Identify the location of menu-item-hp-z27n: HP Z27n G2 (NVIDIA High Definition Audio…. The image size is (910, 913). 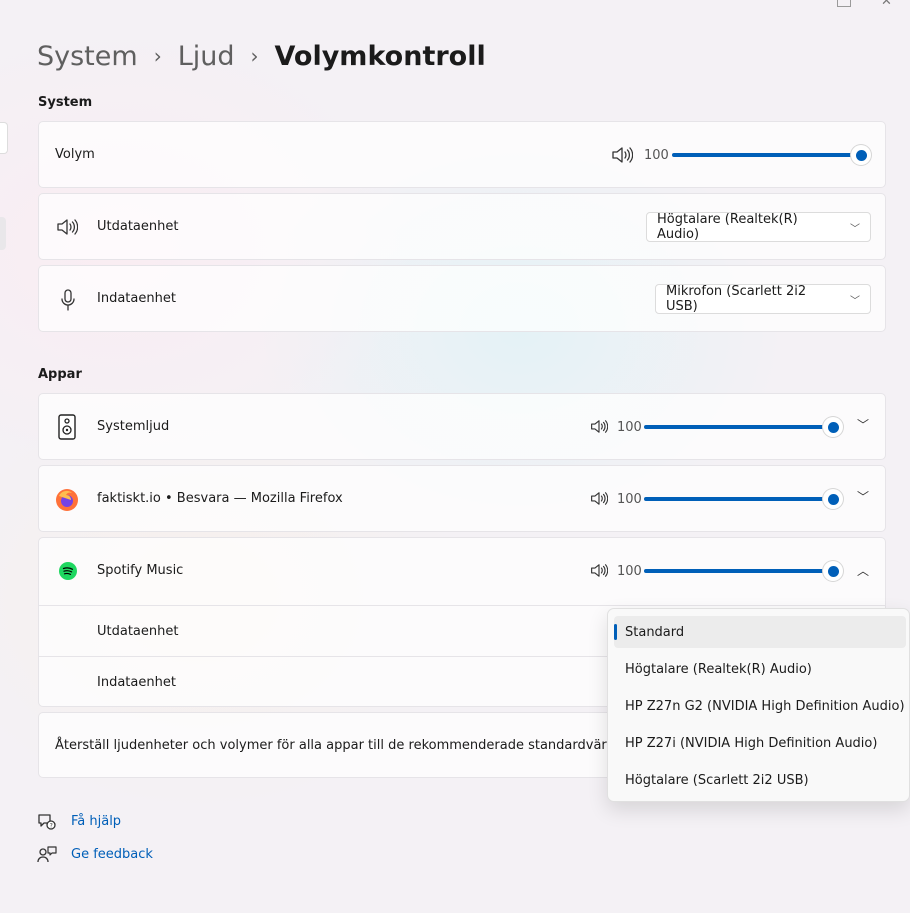
(760, 706).